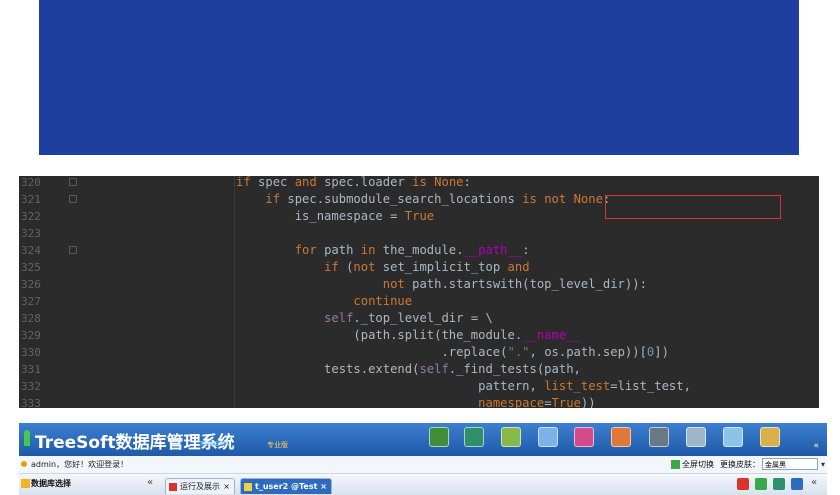 Image resolution: width=840 pixels, height=495 pixels. What do you see at coordinates (423, 318) in the screenshot?
I see `code-token: ._top_level_dir = \` at bounding box center [423, 318].